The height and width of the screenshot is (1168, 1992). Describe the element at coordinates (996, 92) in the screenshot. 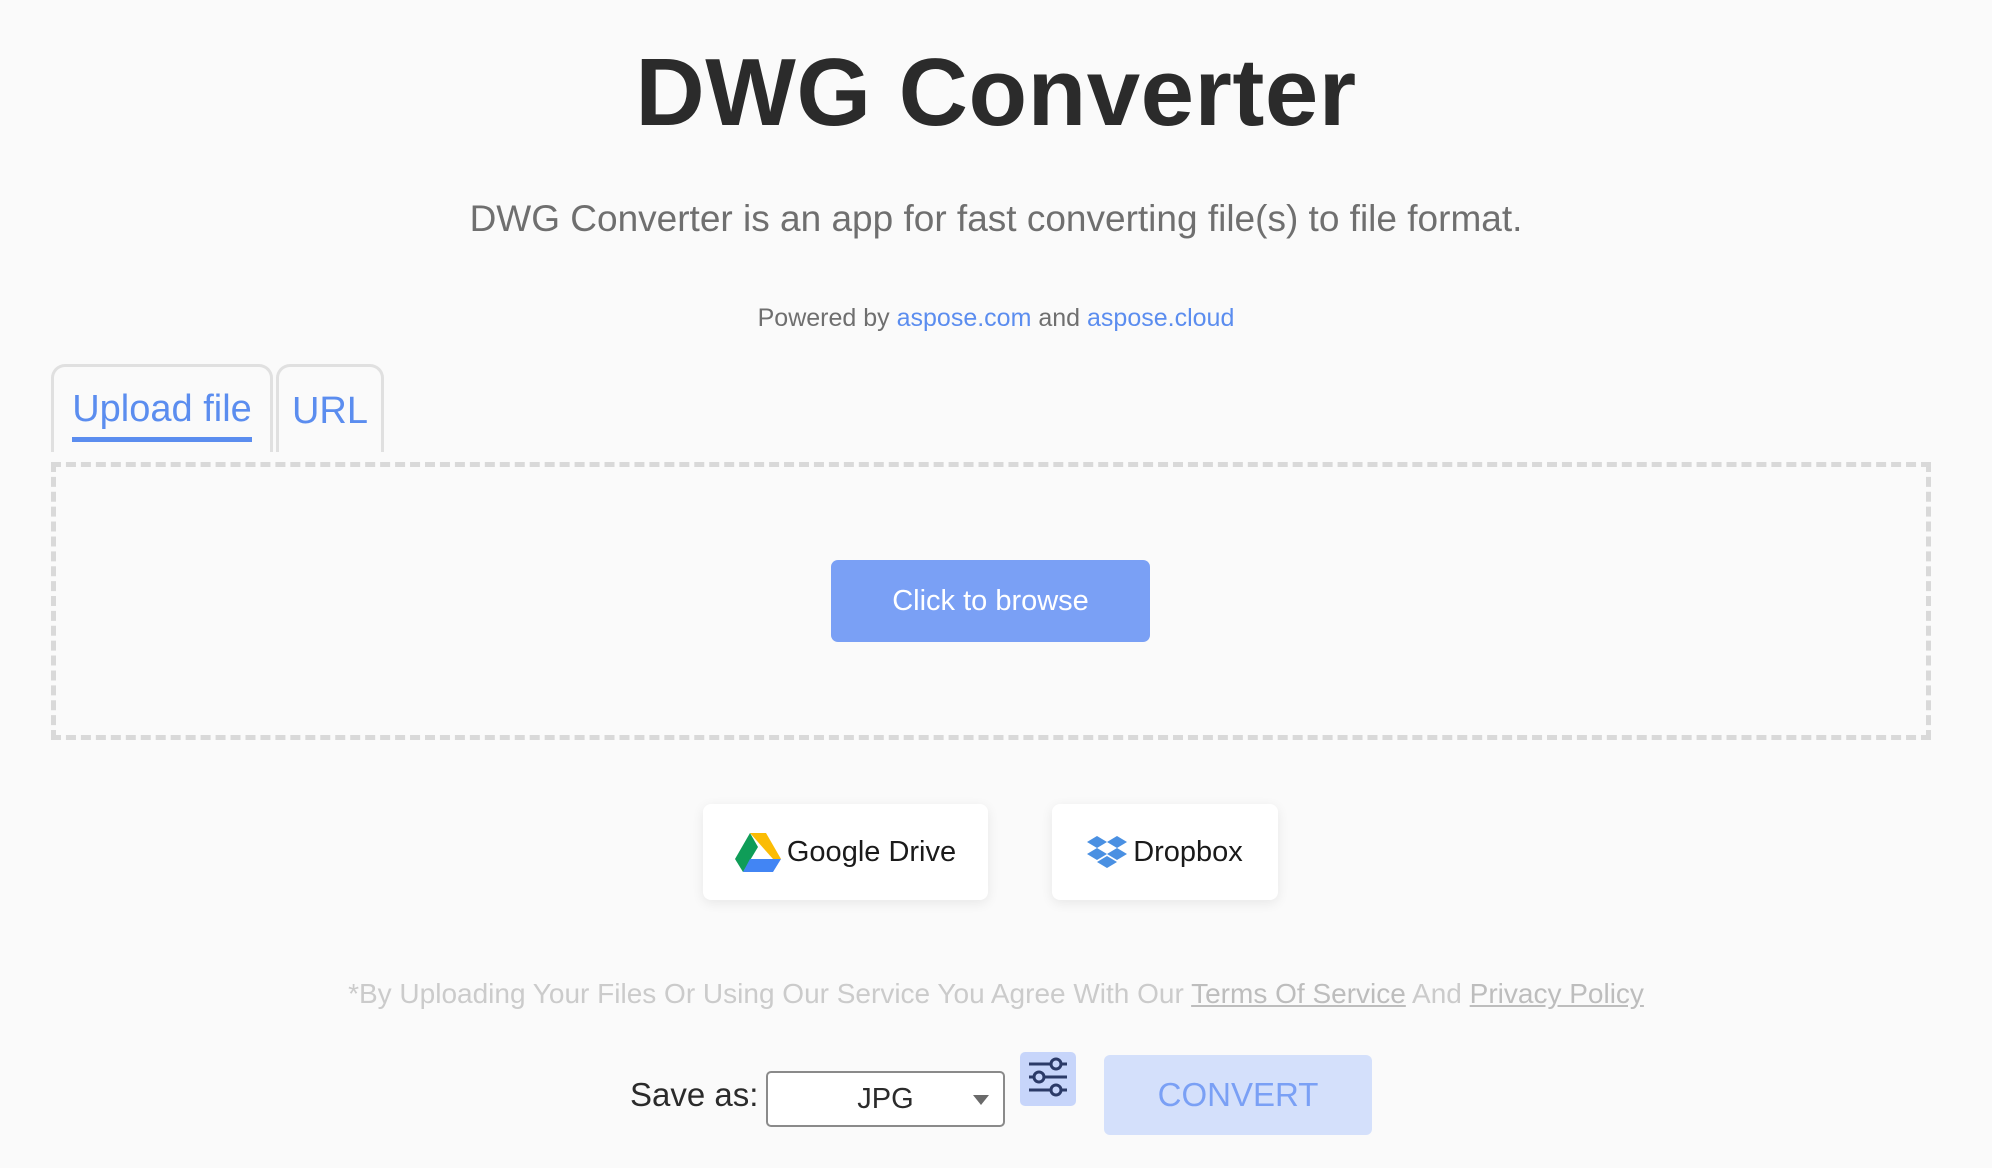

I see `page-title: DWG Converter` at that location.